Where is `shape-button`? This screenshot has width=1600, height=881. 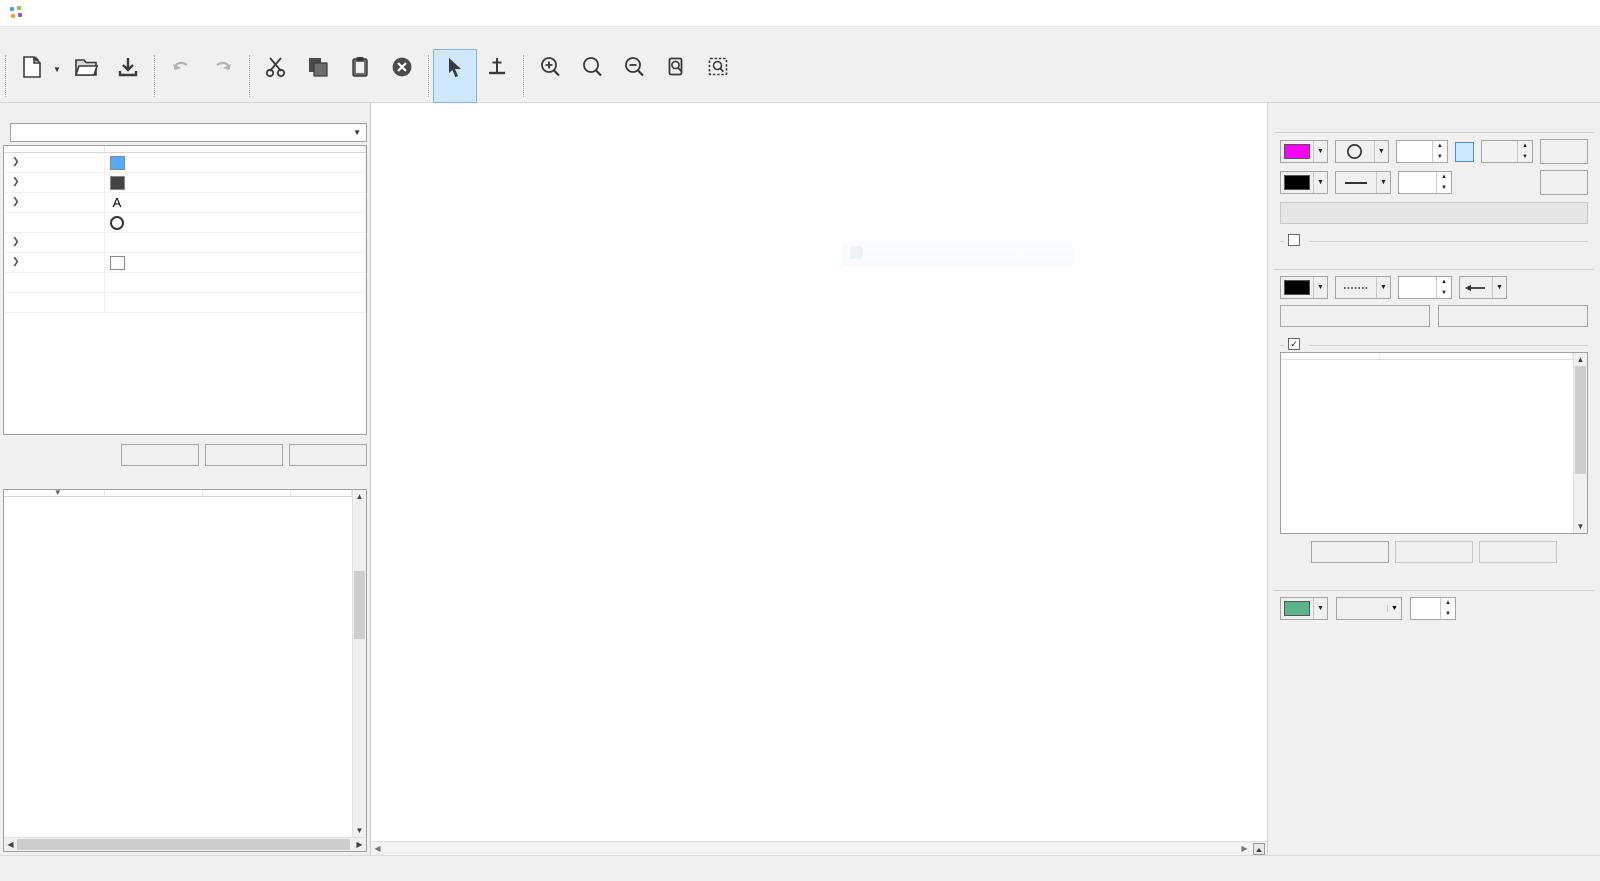 shape-button is located at coordinates (1564, 151).